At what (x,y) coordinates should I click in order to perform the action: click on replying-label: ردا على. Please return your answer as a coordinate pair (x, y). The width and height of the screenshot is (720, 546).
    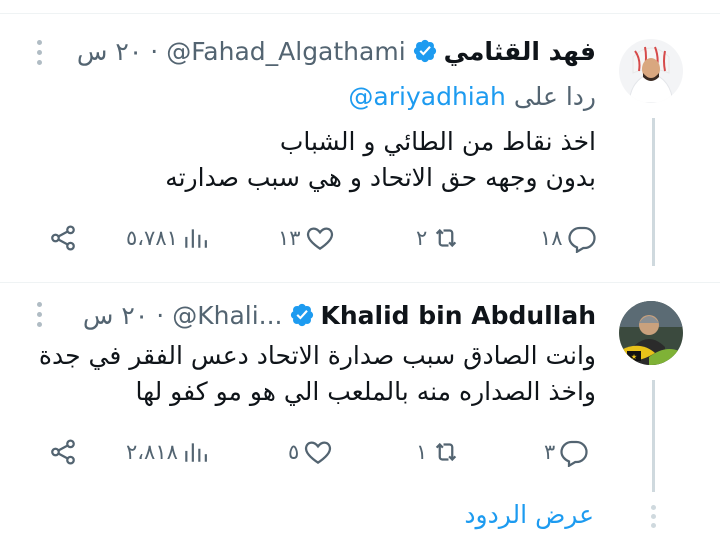
    Looking at the image, I should click on (554, 96).